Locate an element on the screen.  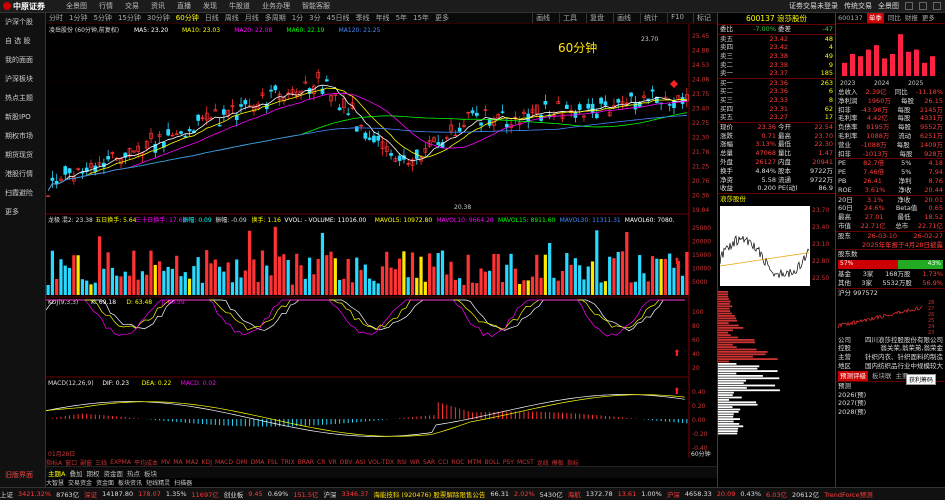
indicator-tab: TRIX is located at coordinates (288, 462).